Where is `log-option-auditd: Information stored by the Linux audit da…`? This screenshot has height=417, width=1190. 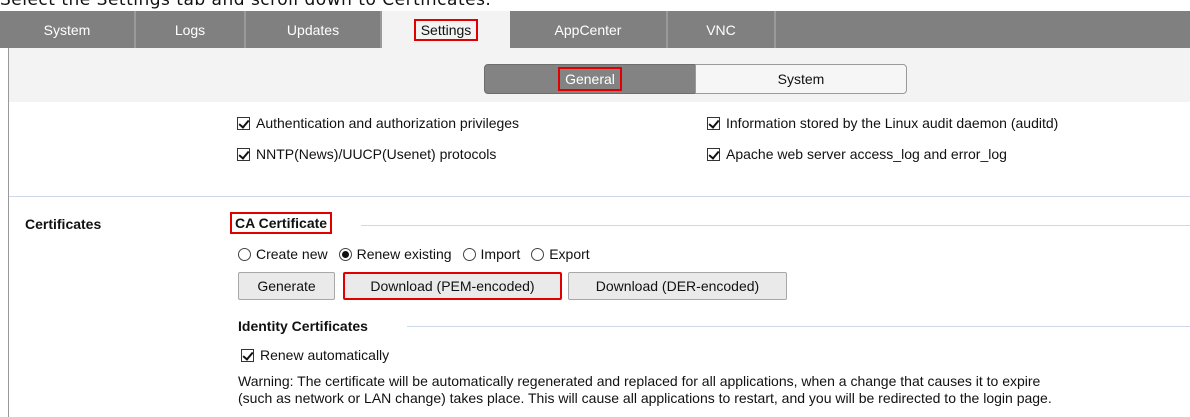
log-option-auditd: Information stored by the Linux audit da… is located at coordinates (882, 123).